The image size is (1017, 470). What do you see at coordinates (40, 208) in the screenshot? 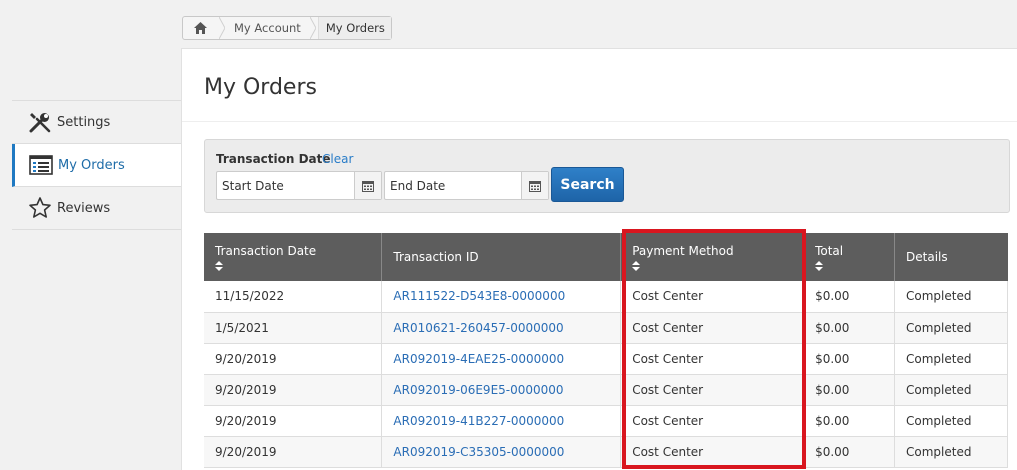
I see `star-icon` at bounding box center [40, 208].